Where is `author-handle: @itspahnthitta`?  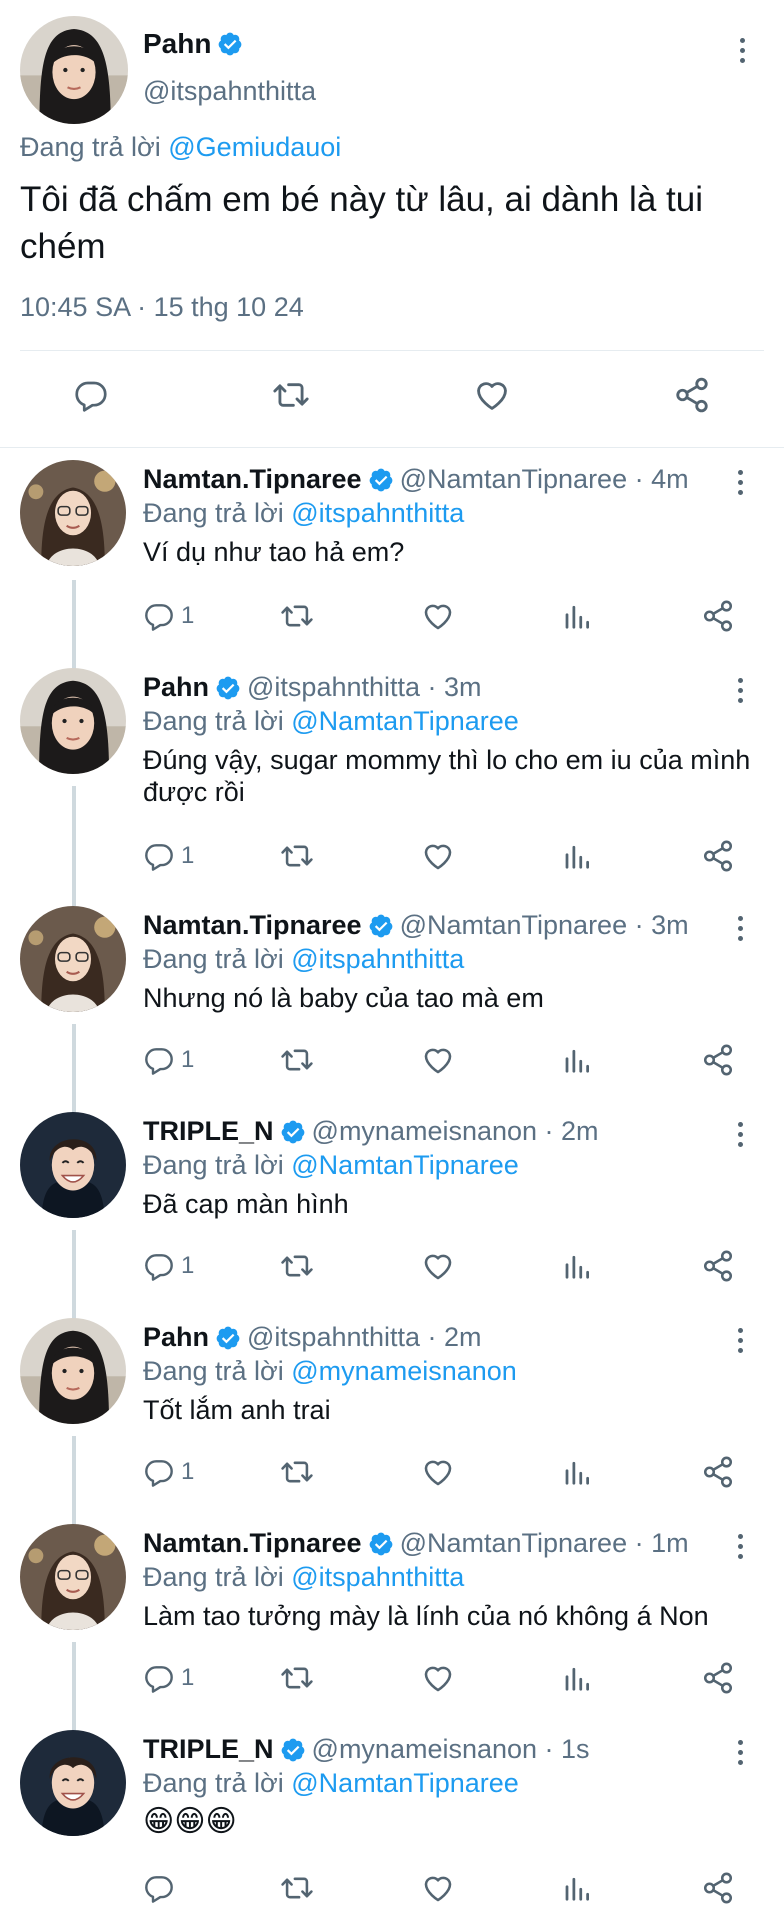 author-handle: @itspahnthitta is located at coordinates (229, 91).